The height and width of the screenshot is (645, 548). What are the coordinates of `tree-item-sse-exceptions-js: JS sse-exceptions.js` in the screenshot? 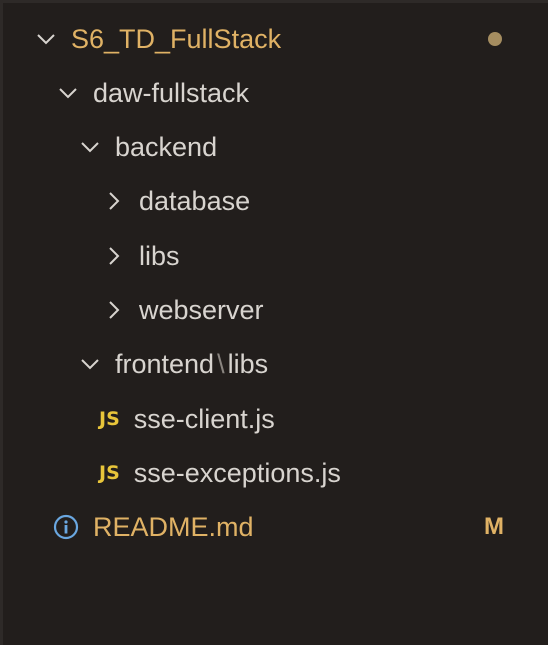 It's located at (275, 473).